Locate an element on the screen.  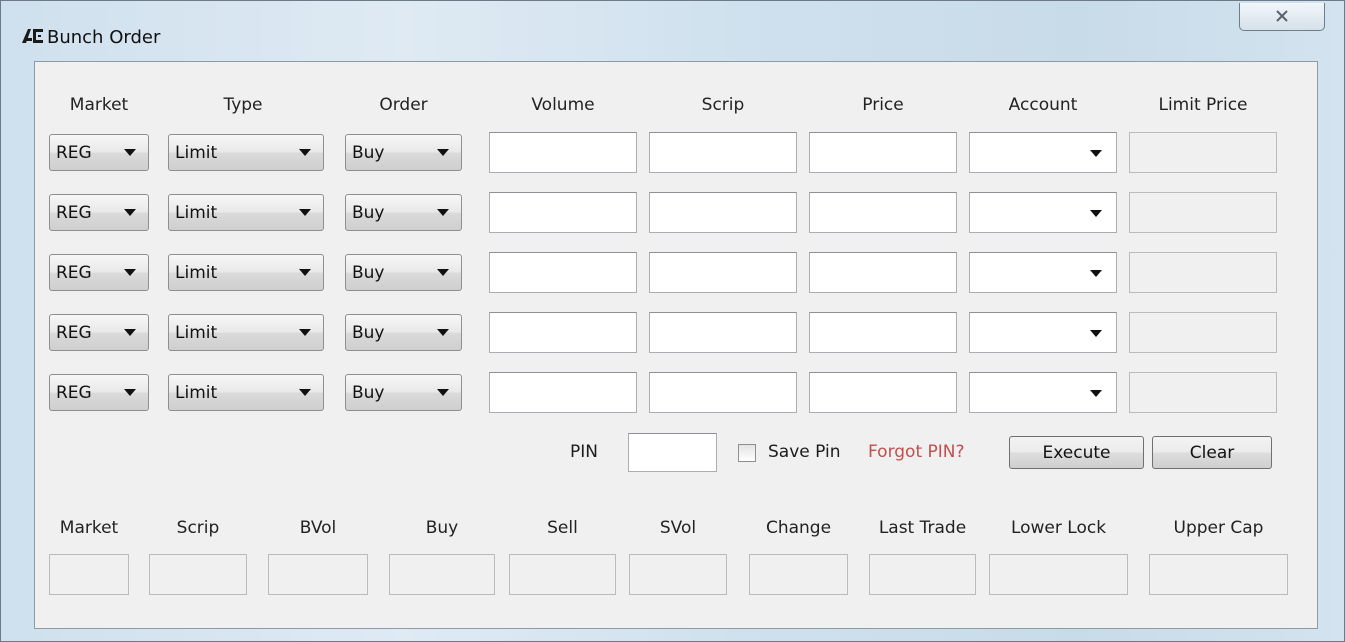
header-market: Market is located at coordinates (99, 105).